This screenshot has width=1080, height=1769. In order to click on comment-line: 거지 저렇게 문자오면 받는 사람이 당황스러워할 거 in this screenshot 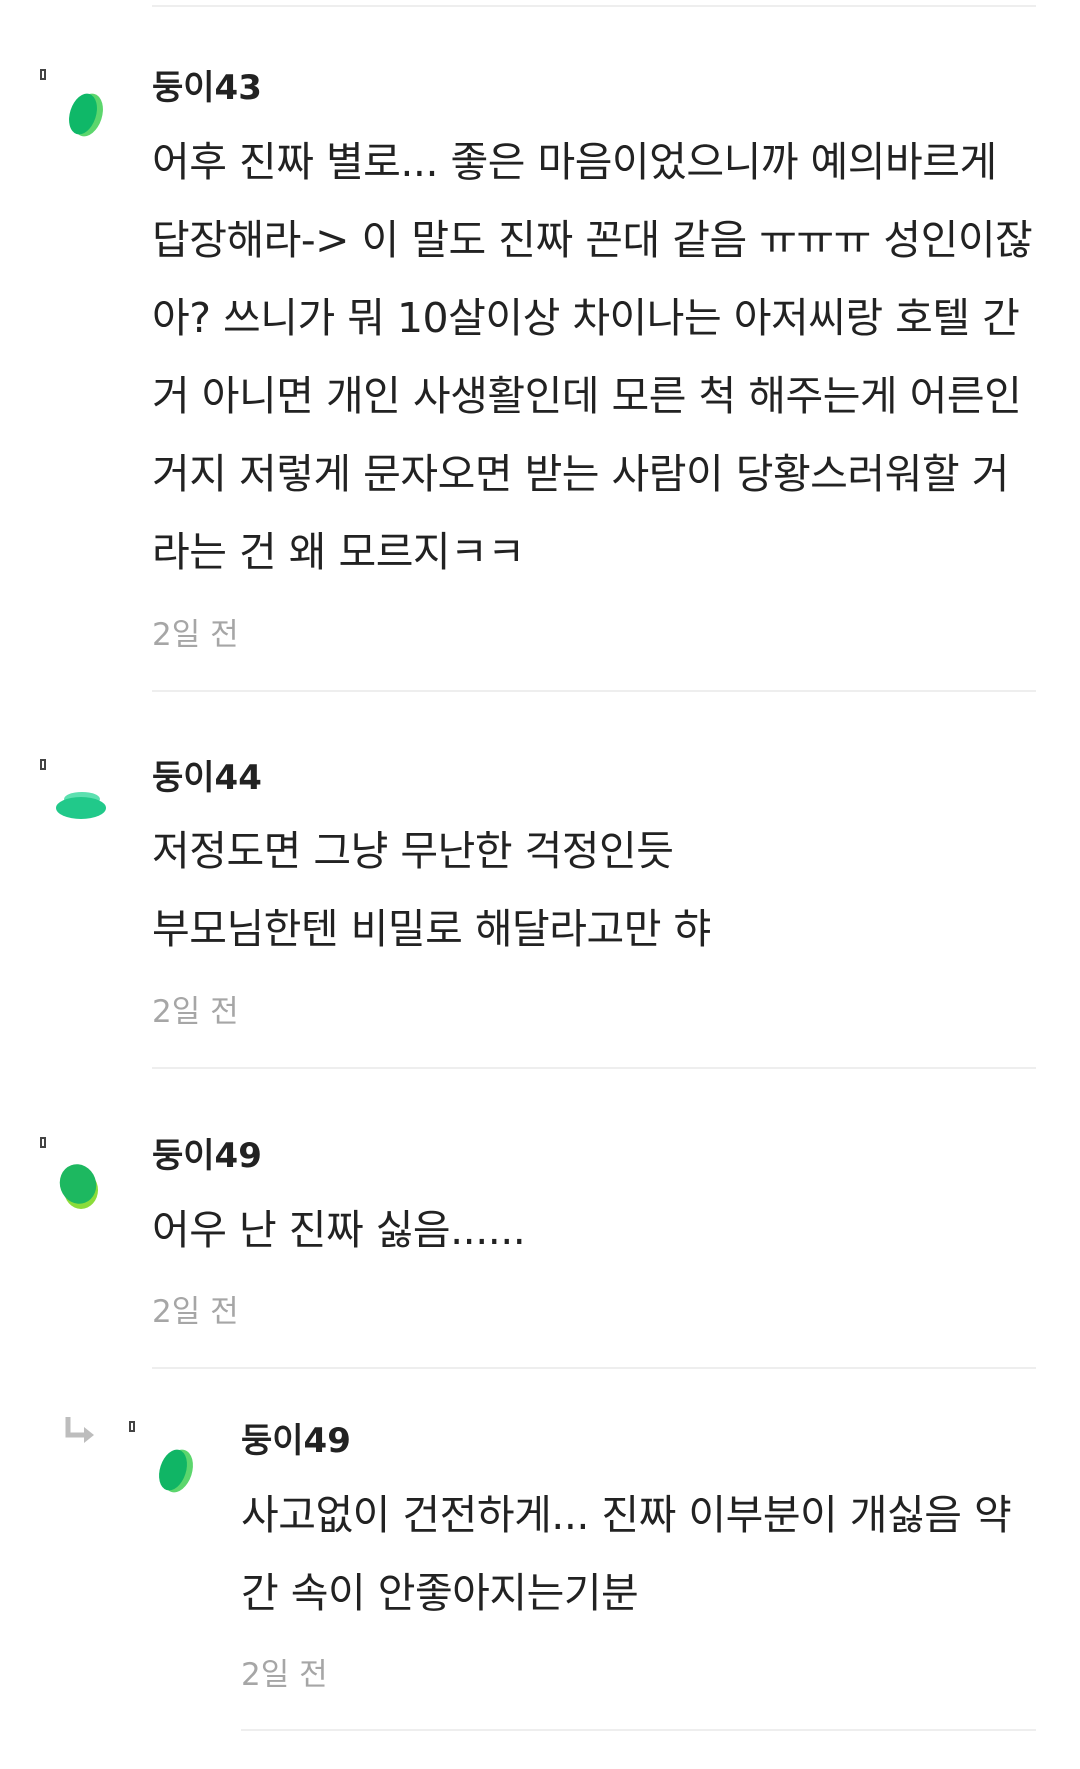, I will do `click(580, 474)`.